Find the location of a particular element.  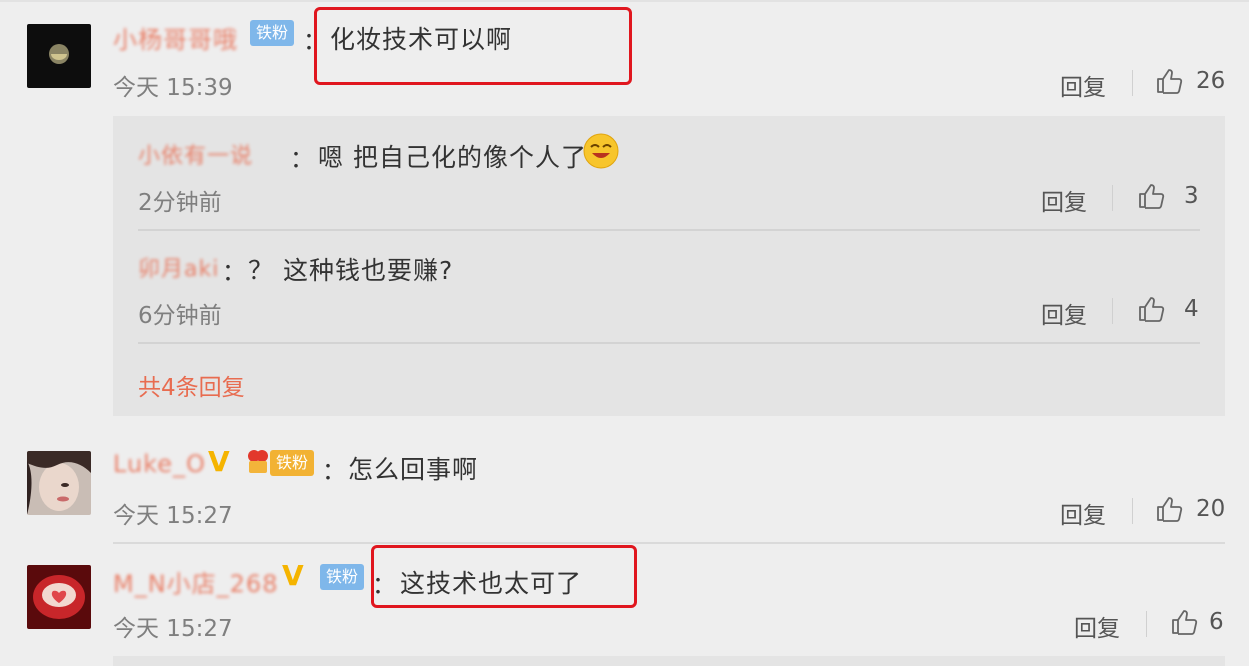

reply-username: 小依有一说 is located at coordinates (195, 154).